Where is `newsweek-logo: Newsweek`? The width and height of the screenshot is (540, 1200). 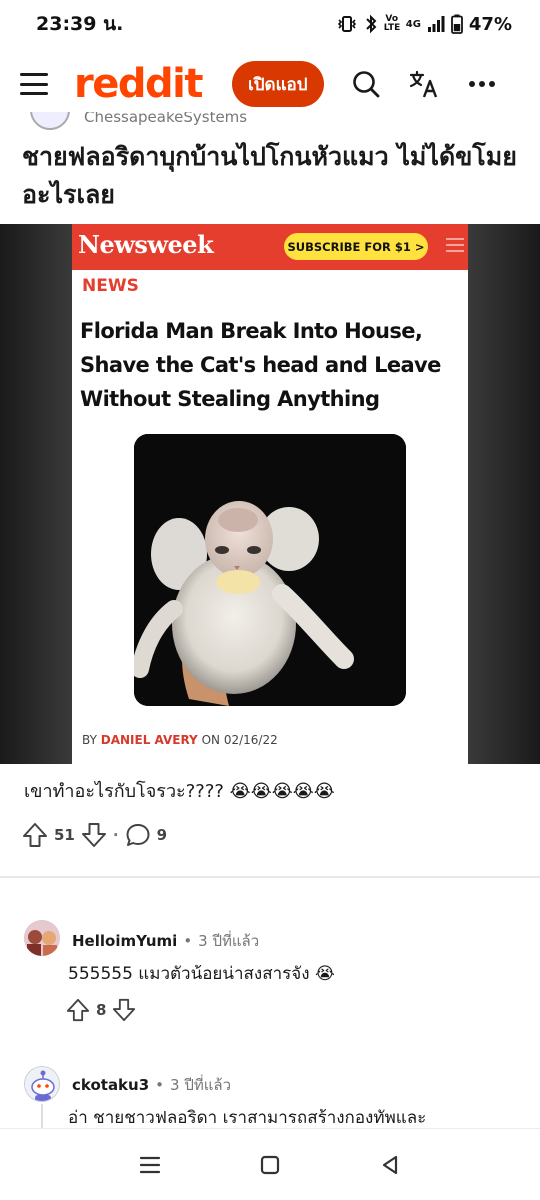 newsweek-logo: Newsweek is located at coordinates (146, 244).